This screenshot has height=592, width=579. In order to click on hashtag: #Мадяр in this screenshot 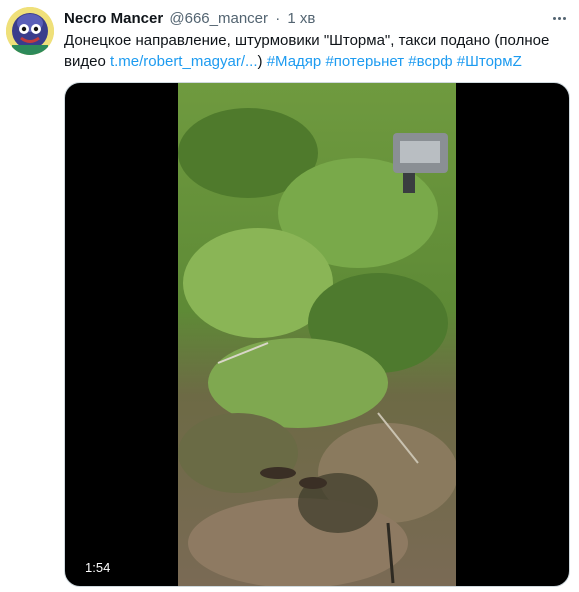, I will do `click(294, 61)`.